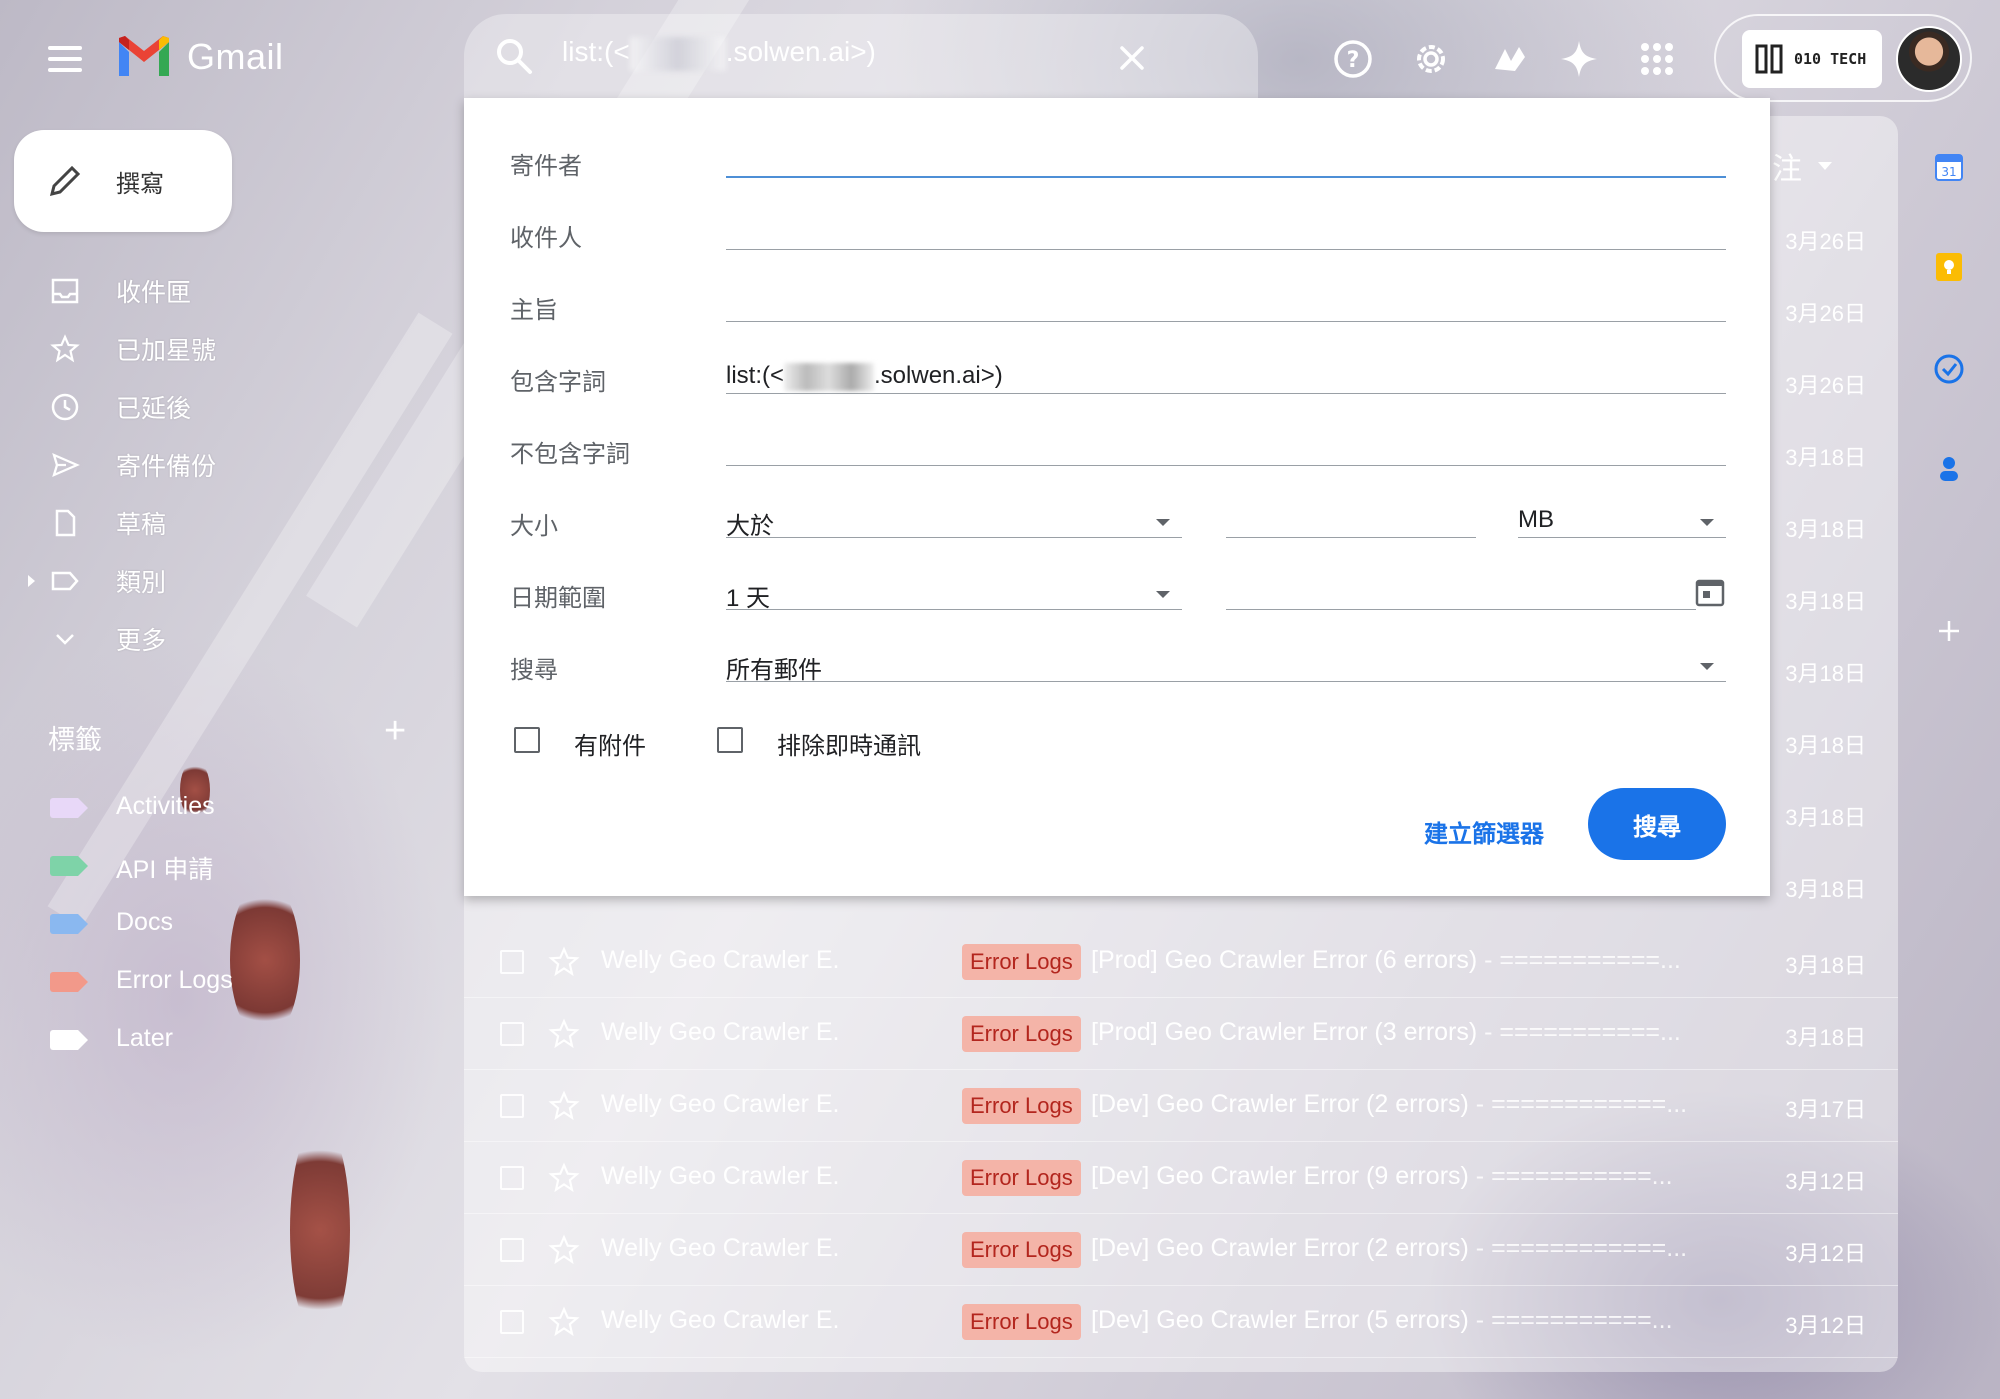  I want to click on search-input: list:(< .solwen.ai>), so click(719, 53).